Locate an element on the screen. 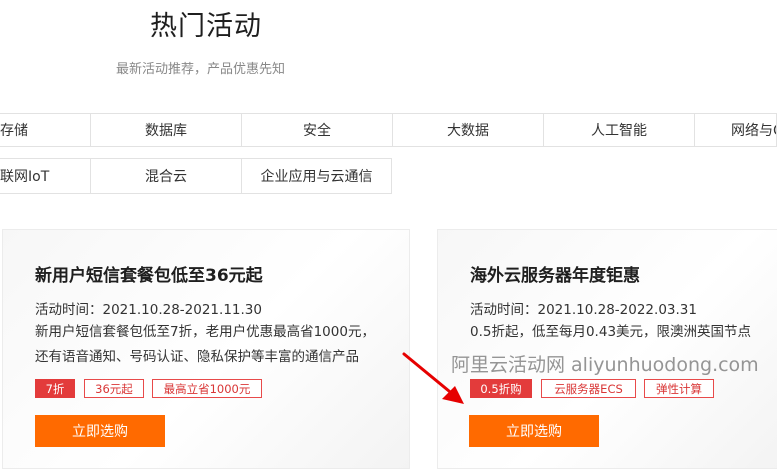 The image size is (777, 469). category-tag: 弹性计算 is located at coordinates (679, 388).